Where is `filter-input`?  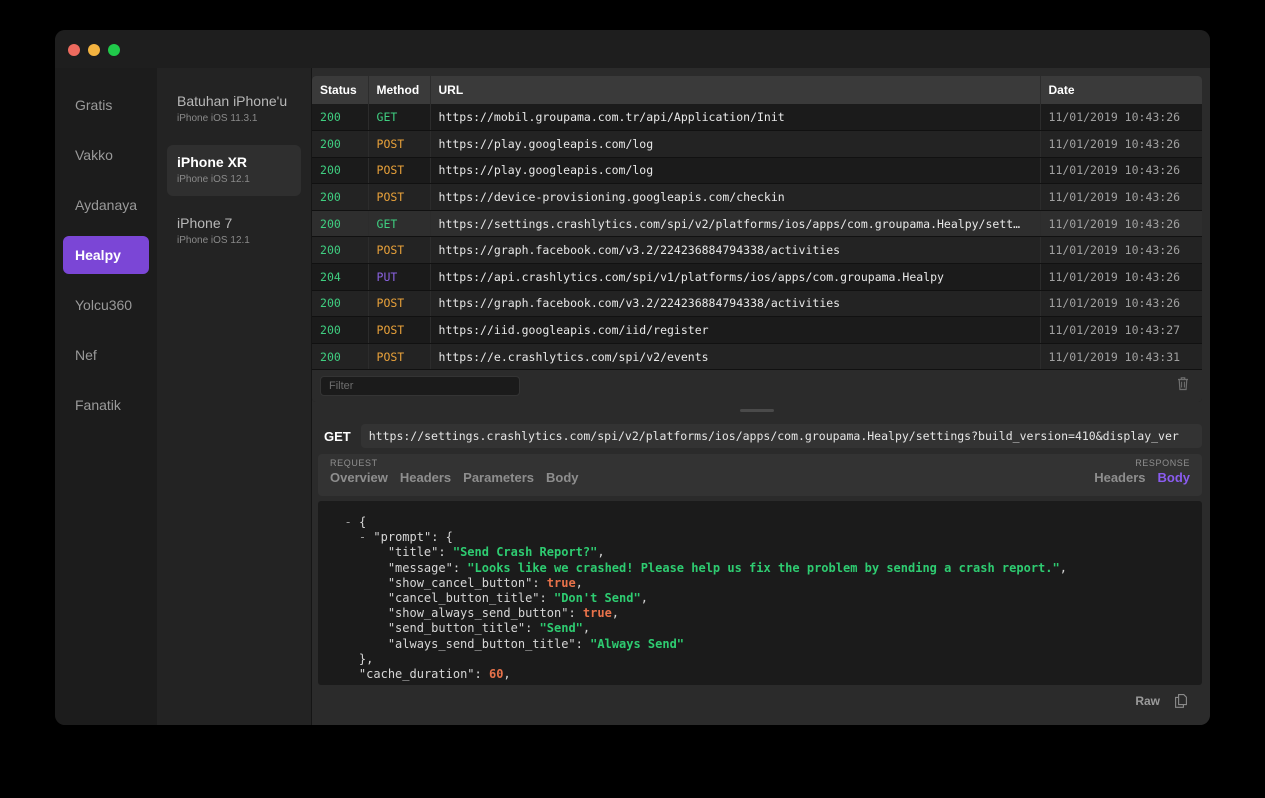
filter-input is located at coordinates (420, 386).